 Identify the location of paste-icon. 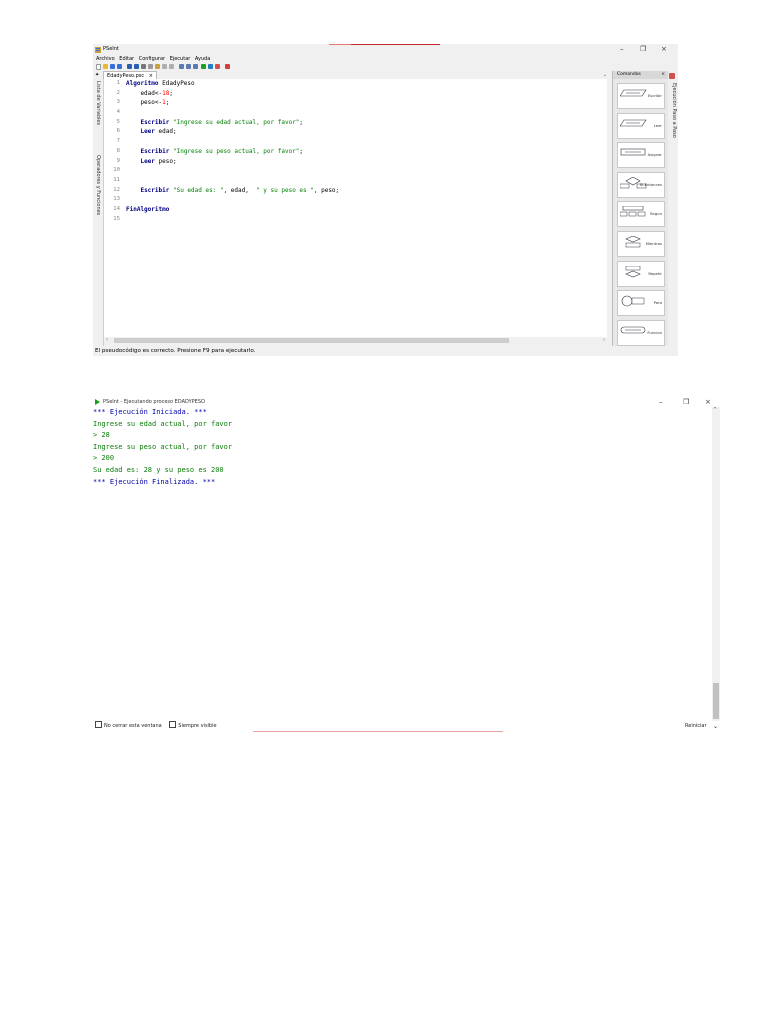
(157, 66).